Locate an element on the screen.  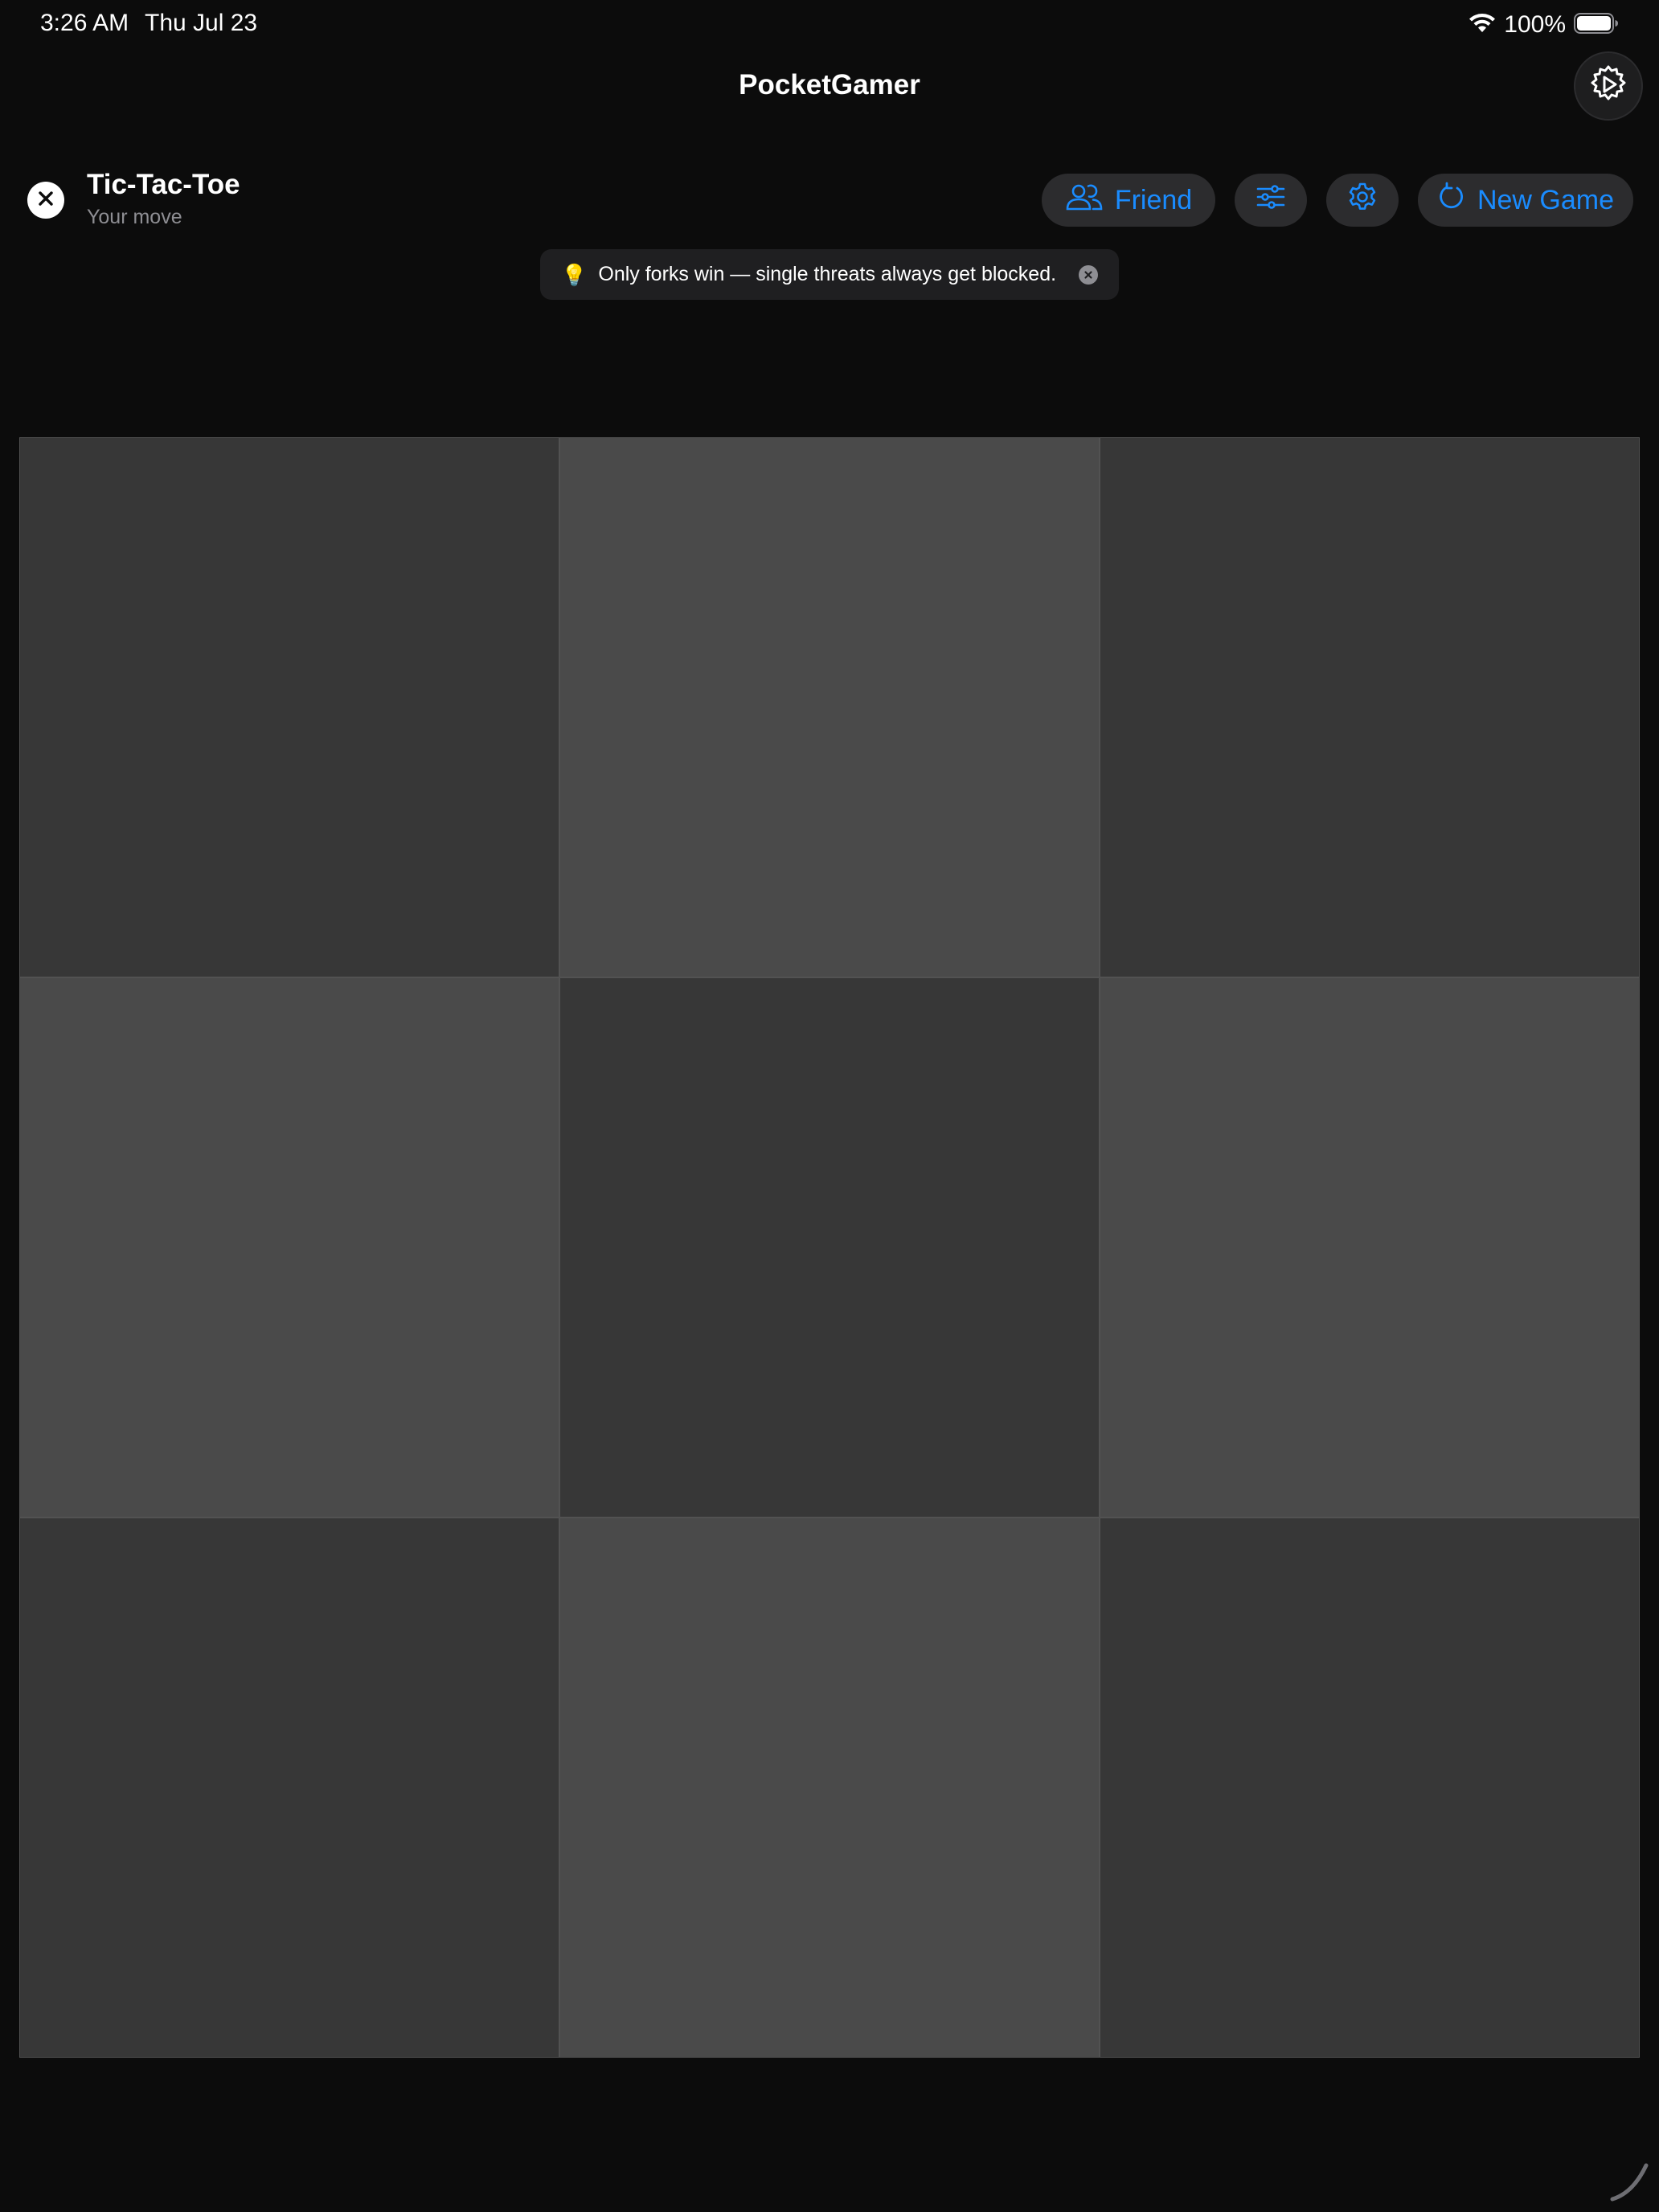
top-settings-button is located at coordinates (1608, 86).